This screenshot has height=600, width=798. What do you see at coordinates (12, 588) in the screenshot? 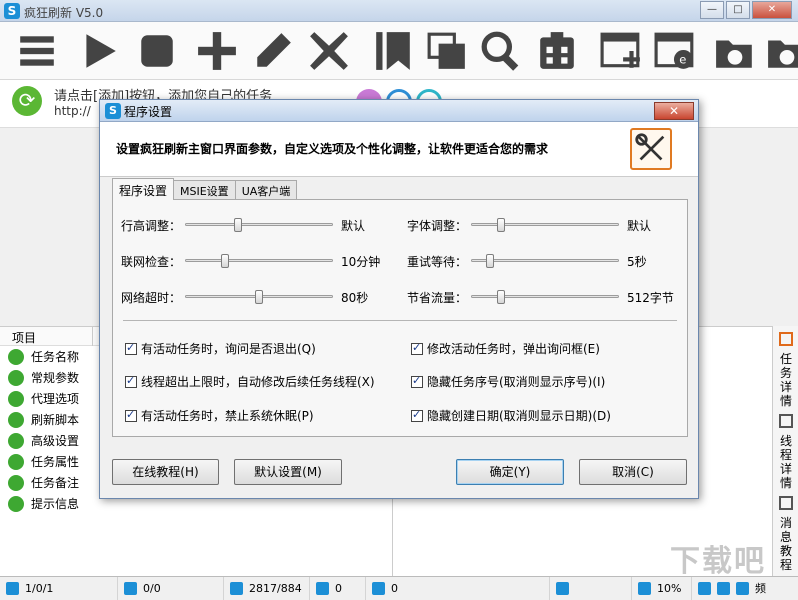
I see `task-status-icon` at bounding box center [12, 588].